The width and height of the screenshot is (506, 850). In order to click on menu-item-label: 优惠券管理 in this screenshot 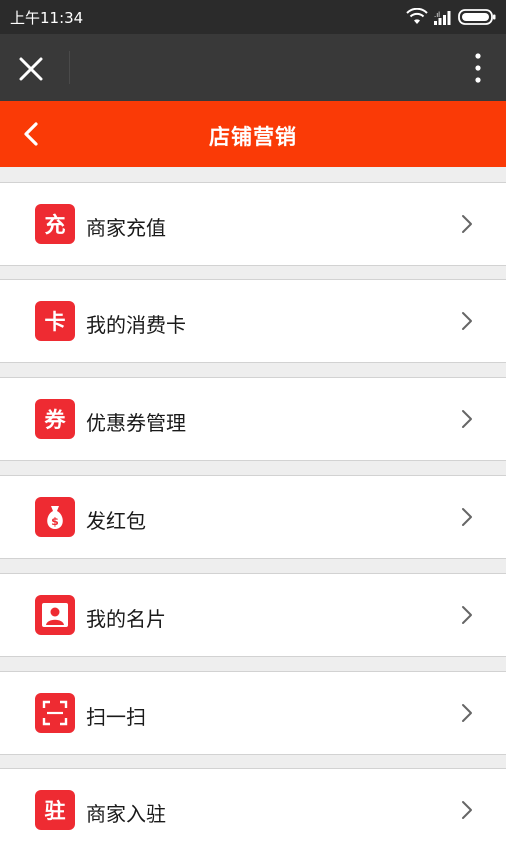, I will do `click(136, 423)`.